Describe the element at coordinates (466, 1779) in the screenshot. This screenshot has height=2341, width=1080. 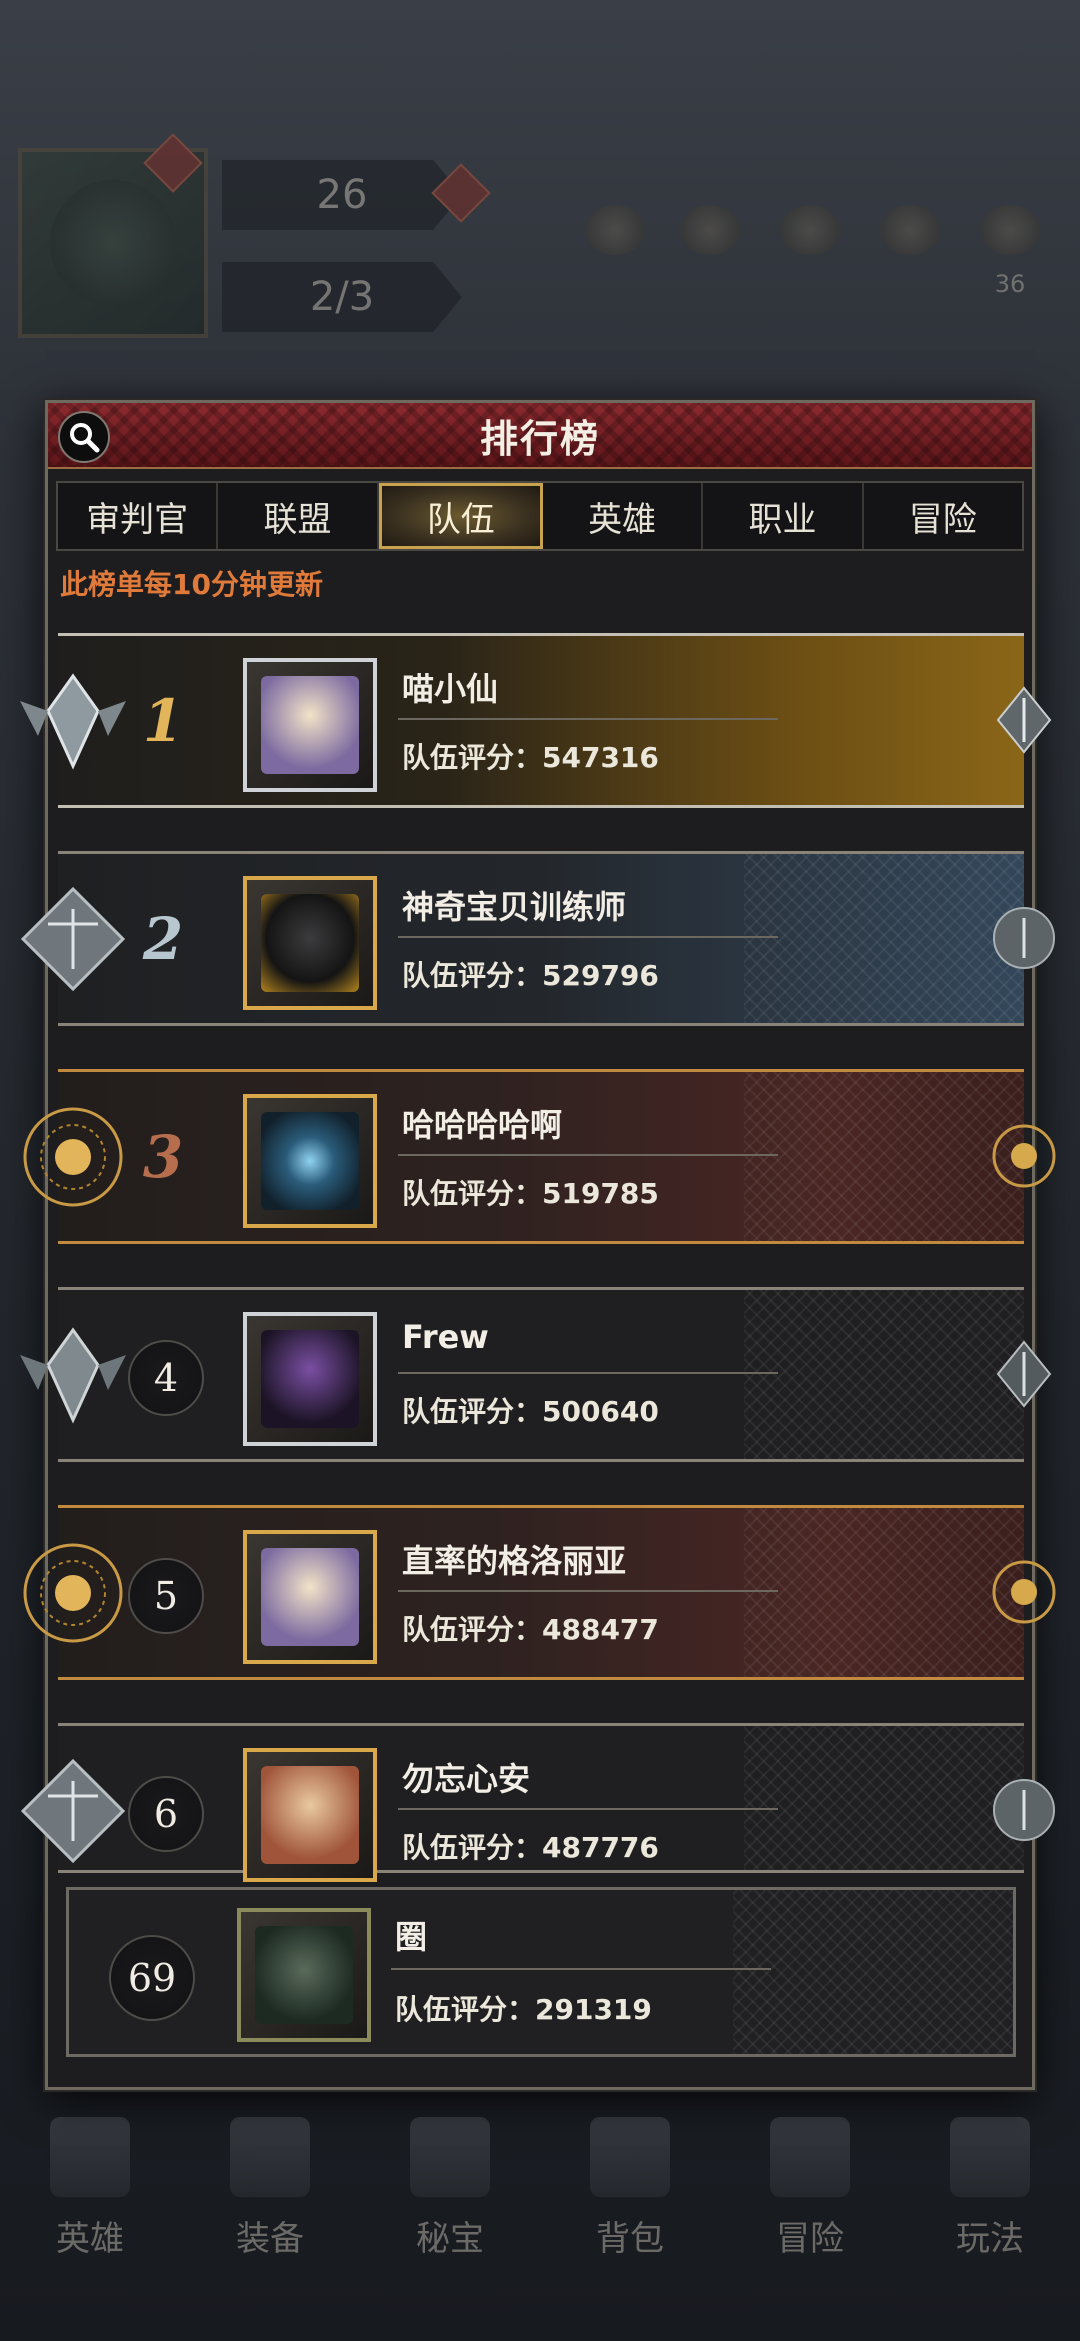
I see `player-name: 勿忘心安` at that location.